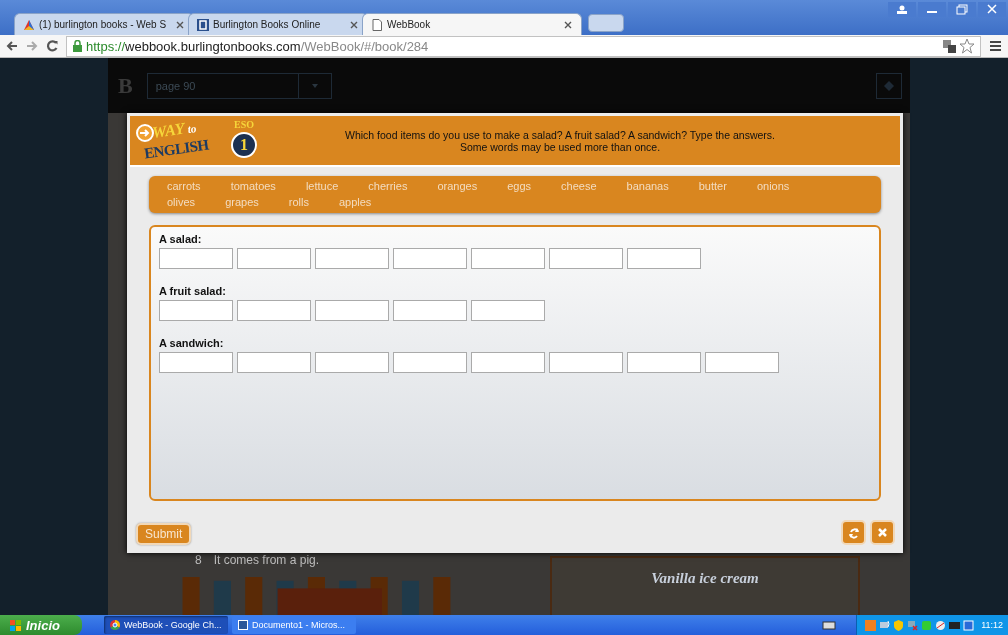  Describe the element at coordinates (523, 46) in the screenshot. I see `address-bar: https://webbook.burlingtonbooks.com/WebBook/#/book/284` at that location.